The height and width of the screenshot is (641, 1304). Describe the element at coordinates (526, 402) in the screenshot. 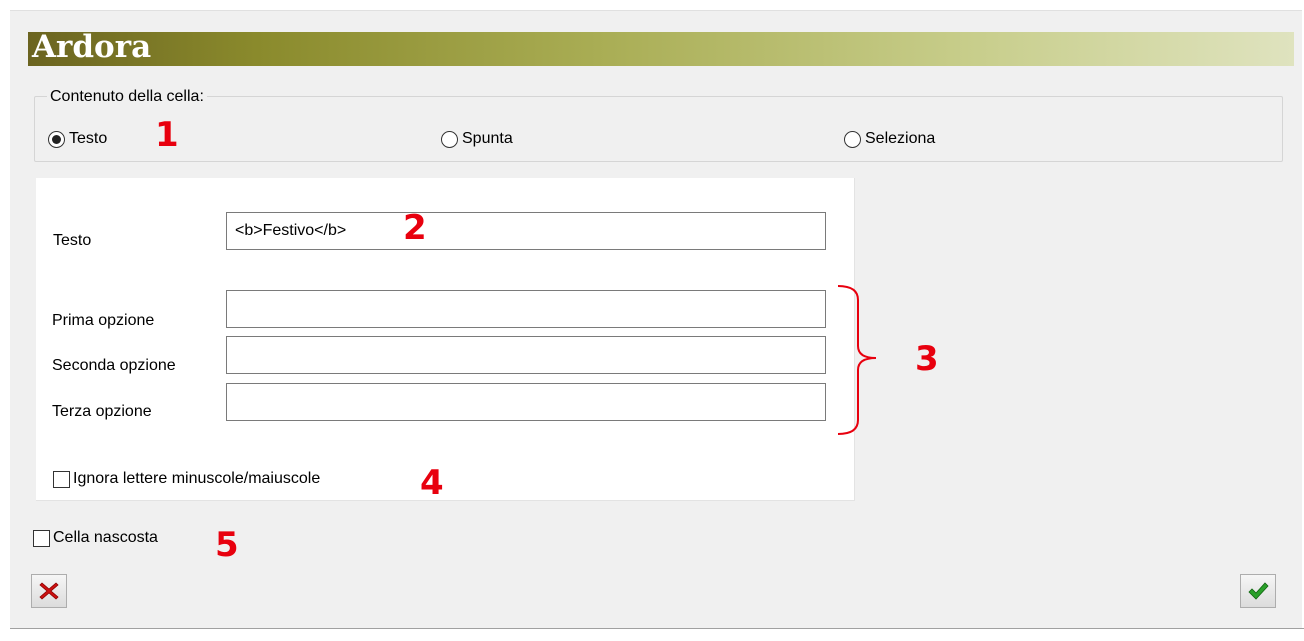

I see `third-option-input` at that location.